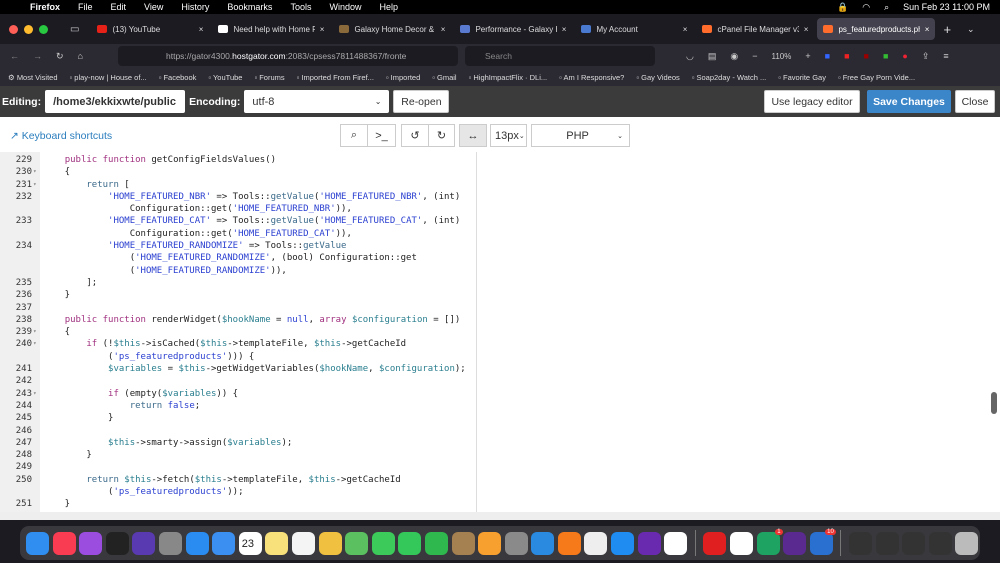 The image size is (1000, 563). I want to click on hamburger-menu-icon: ≡, so click(945, 56).